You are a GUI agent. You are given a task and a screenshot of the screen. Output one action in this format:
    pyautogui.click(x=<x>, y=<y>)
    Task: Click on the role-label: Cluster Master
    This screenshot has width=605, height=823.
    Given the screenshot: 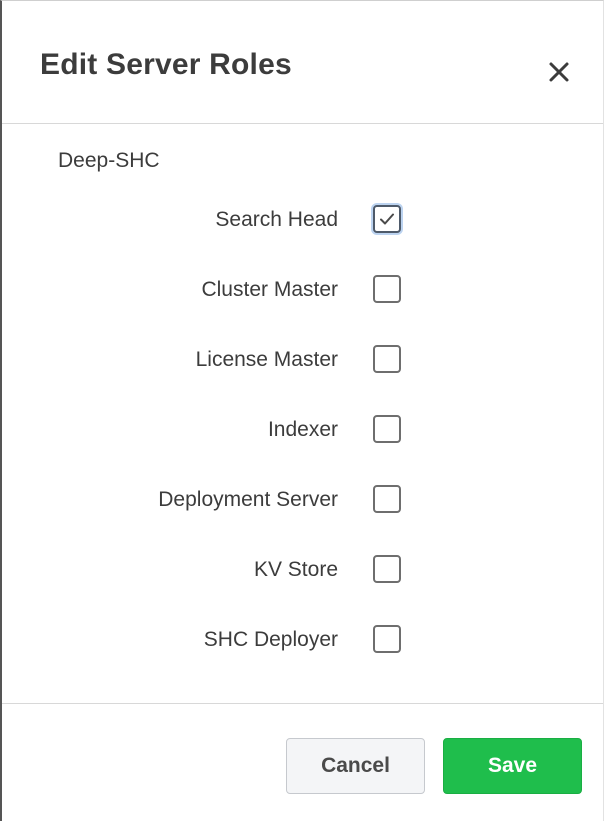 What is the action you would take?
    pyautogui.click(x=269, y=289)
    